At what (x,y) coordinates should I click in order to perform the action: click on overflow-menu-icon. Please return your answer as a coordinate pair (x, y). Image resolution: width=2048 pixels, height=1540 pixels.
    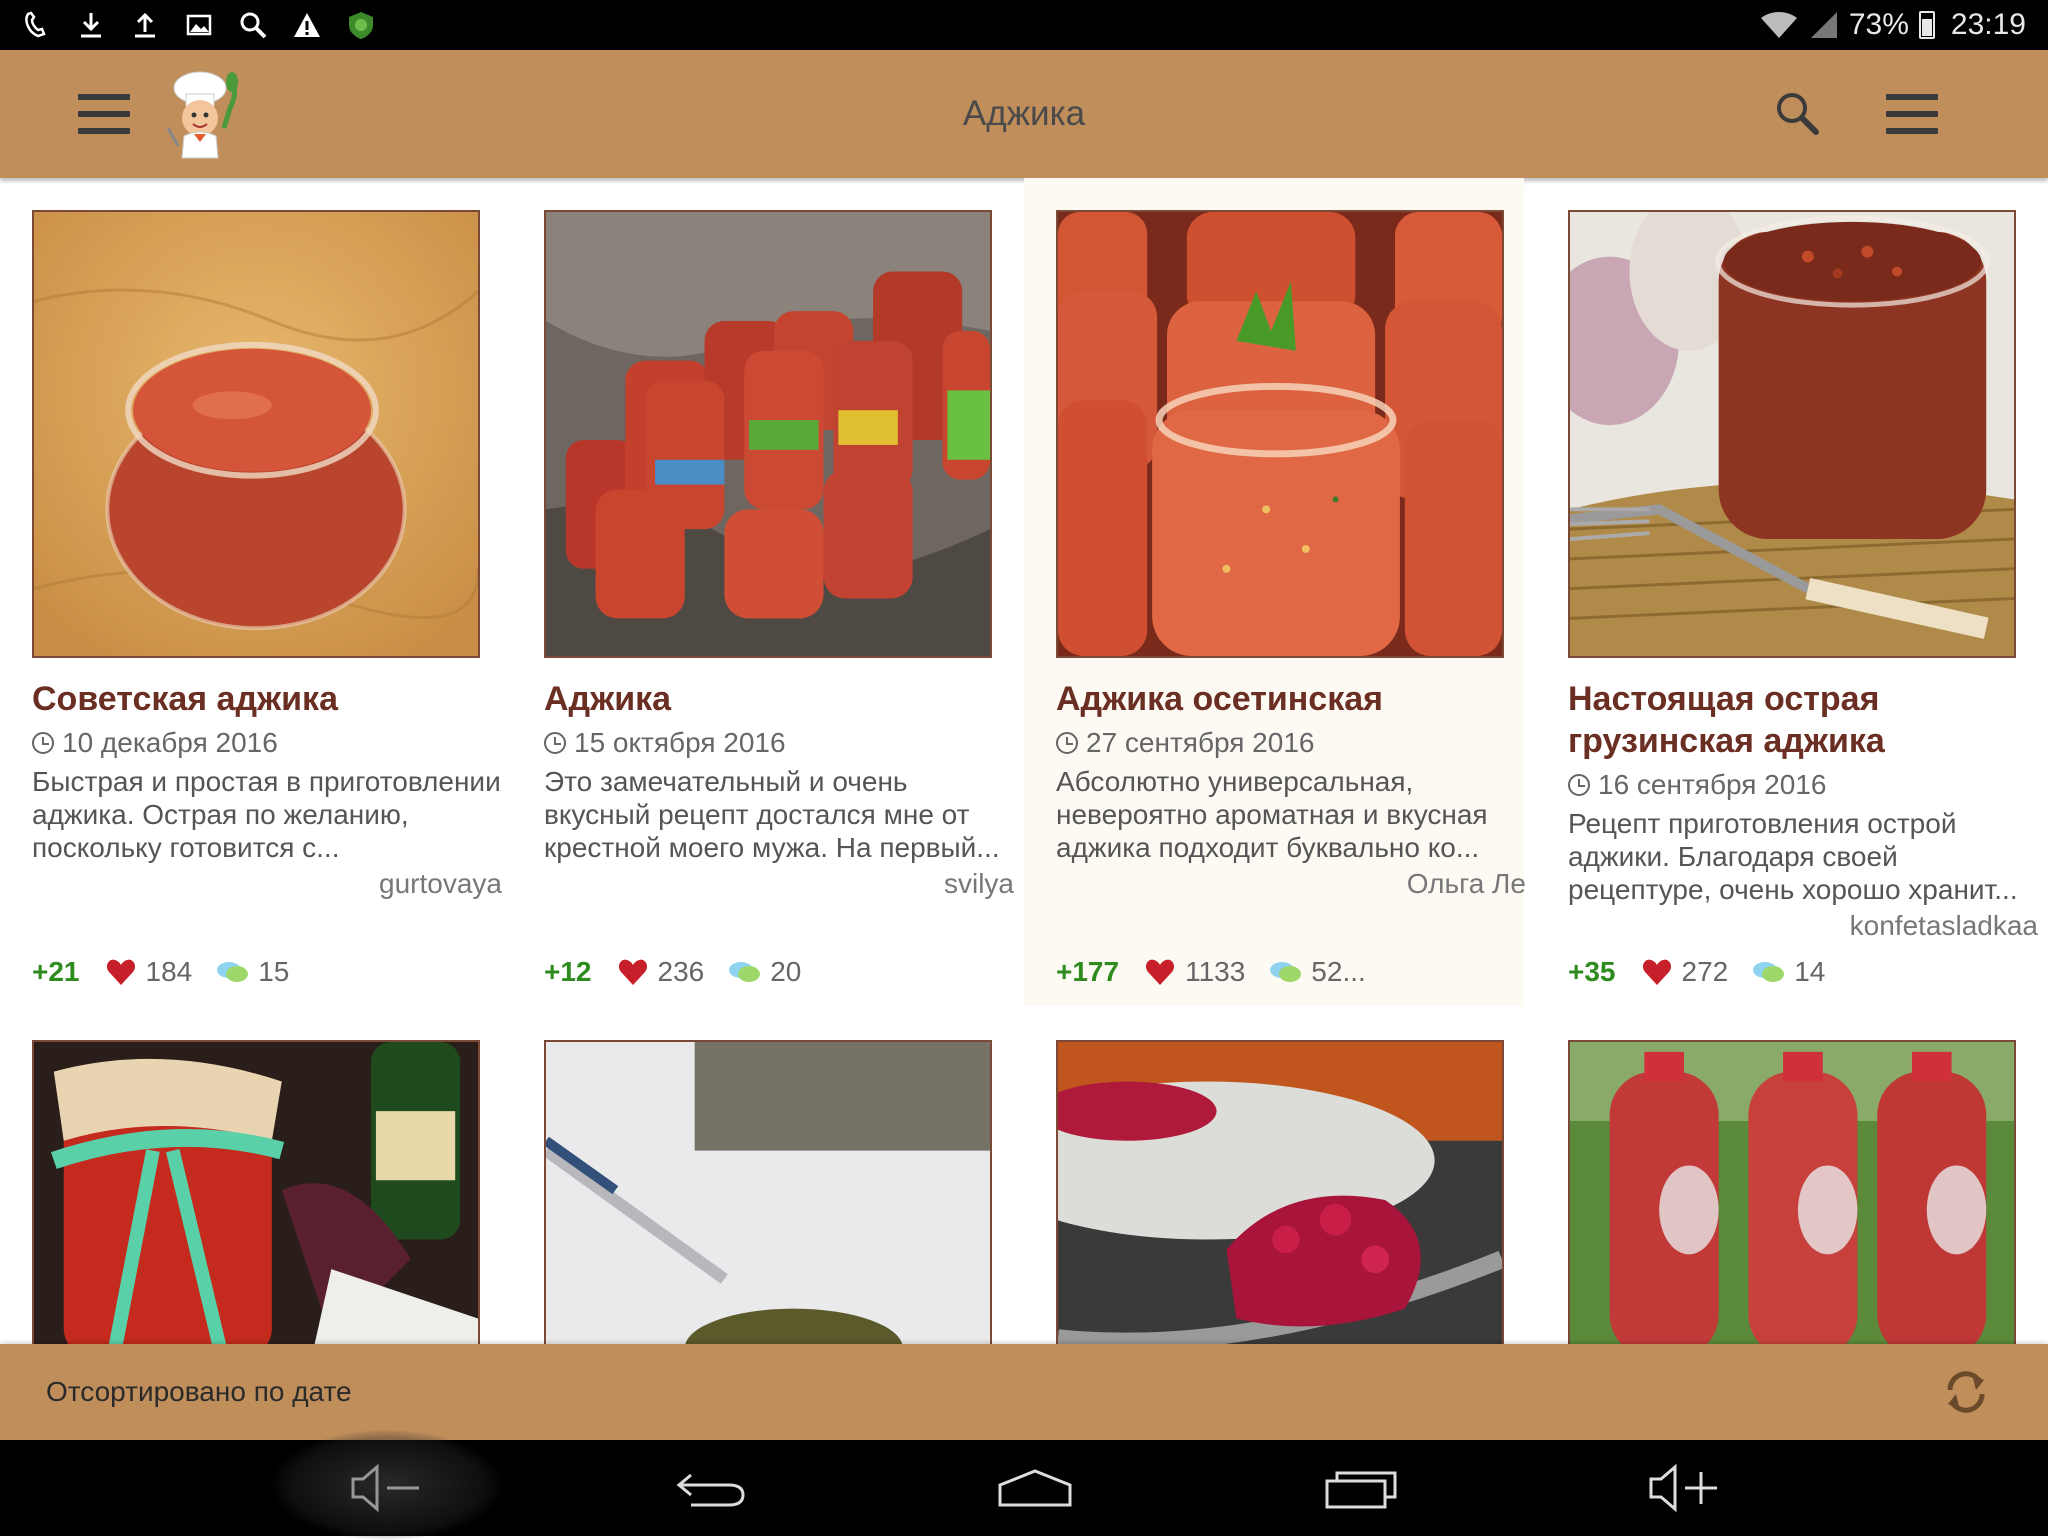
    Looking at the image, I should click on (1912, 114).